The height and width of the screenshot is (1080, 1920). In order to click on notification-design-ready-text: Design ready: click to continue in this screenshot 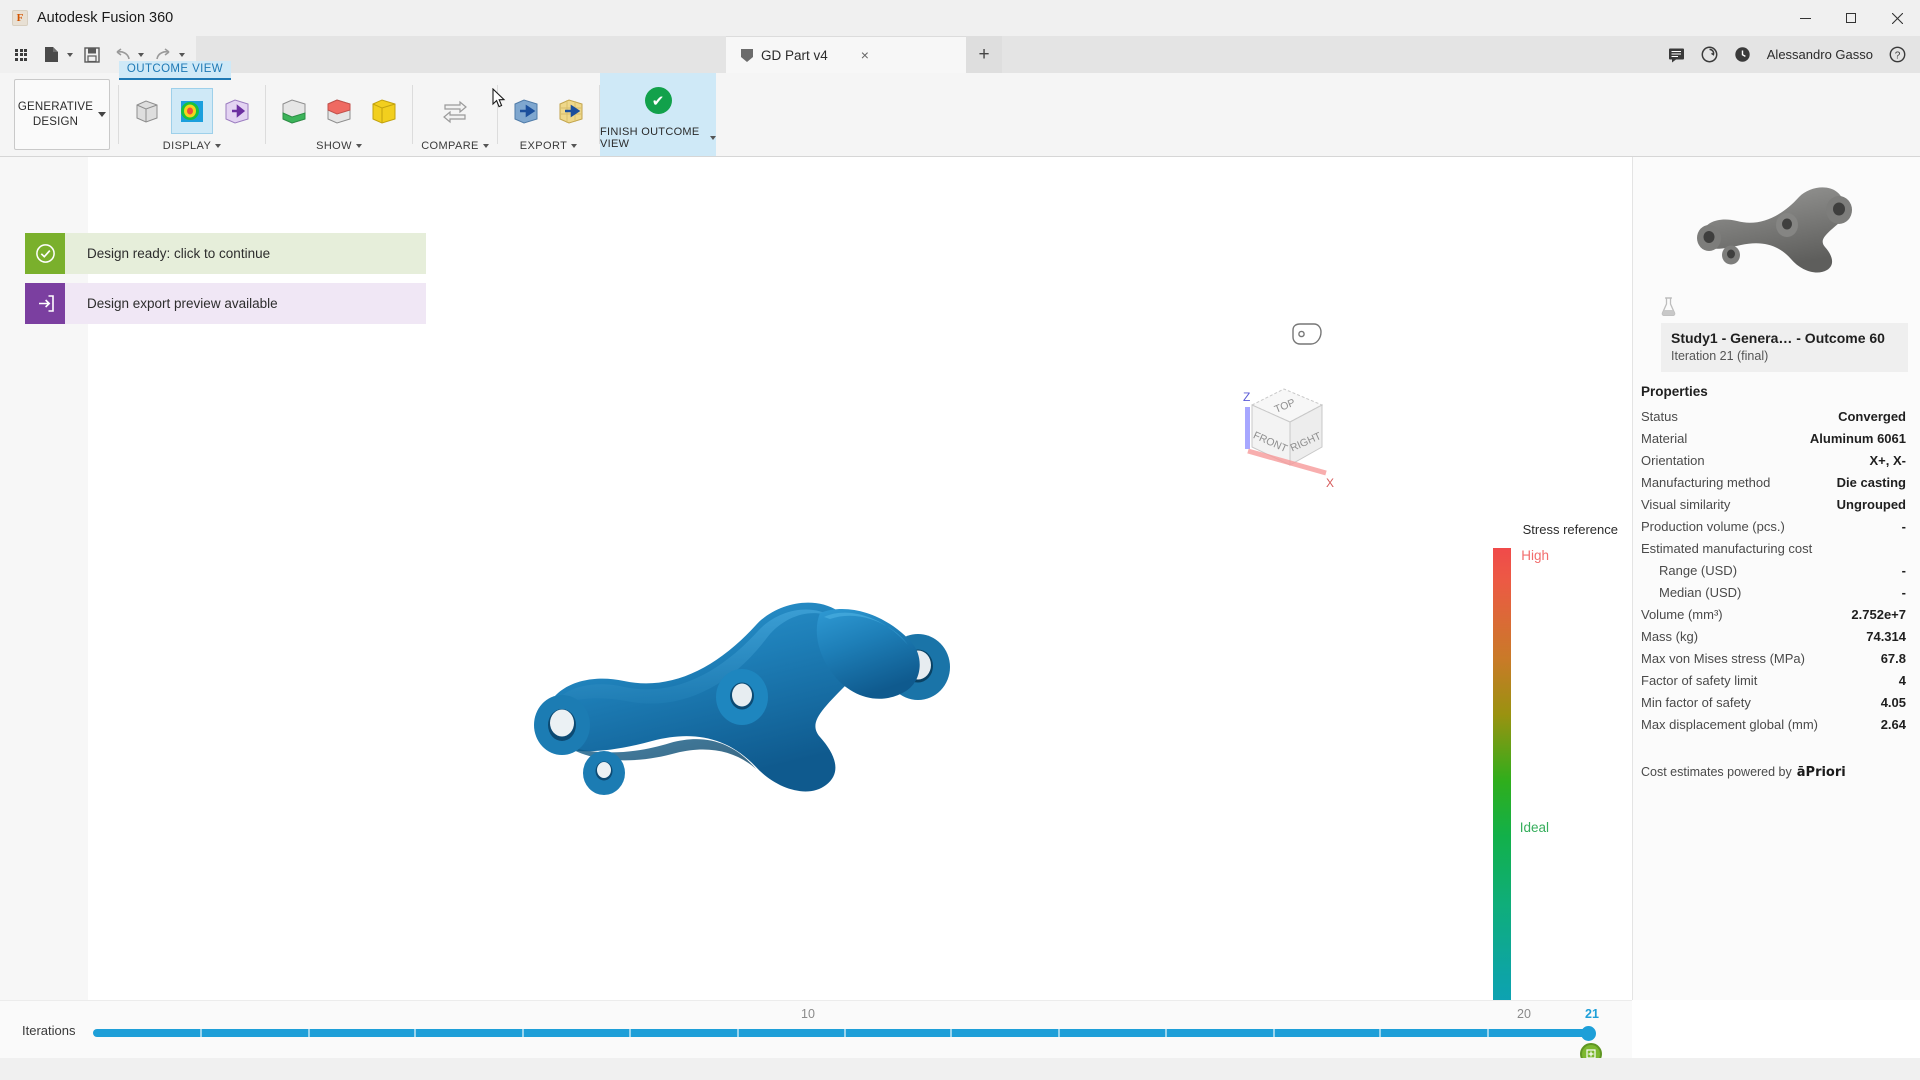, I will do `click(245, 253)`.